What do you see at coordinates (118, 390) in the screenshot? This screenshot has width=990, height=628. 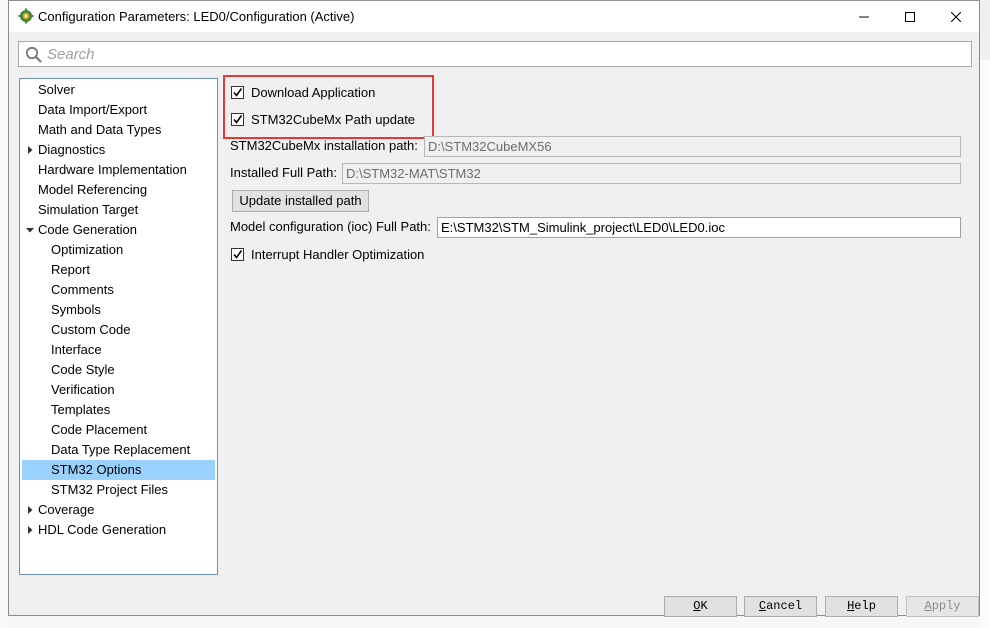 I see `tree-item-verification: Verification` at bounding box center [118, 390].